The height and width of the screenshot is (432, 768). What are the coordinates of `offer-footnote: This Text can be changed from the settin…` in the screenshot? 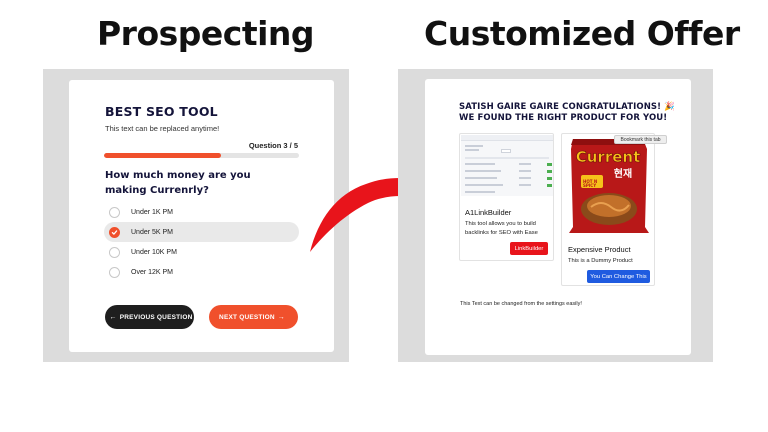 It's located at (521, 304).